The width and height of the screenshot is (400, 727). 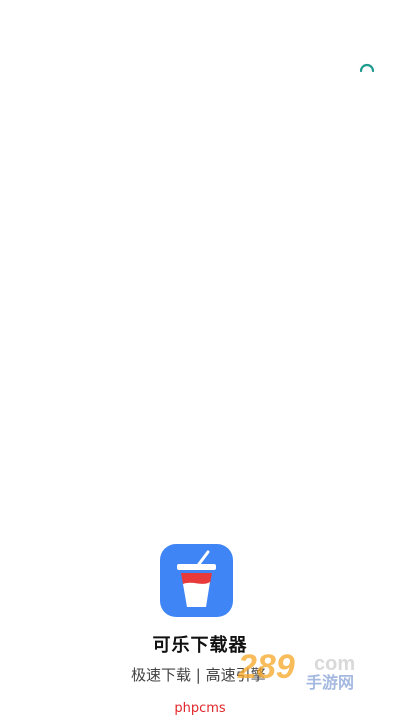 I want to click on svg-text: com, so click(x=334, y=664).